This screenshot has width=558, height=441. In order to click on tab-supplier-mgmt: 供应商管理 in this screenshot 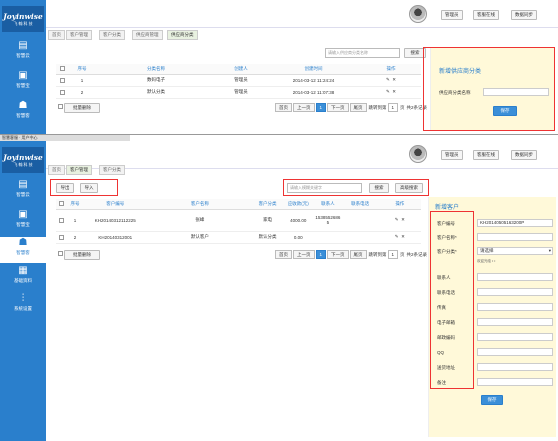, I will do `click(147, 35)`.